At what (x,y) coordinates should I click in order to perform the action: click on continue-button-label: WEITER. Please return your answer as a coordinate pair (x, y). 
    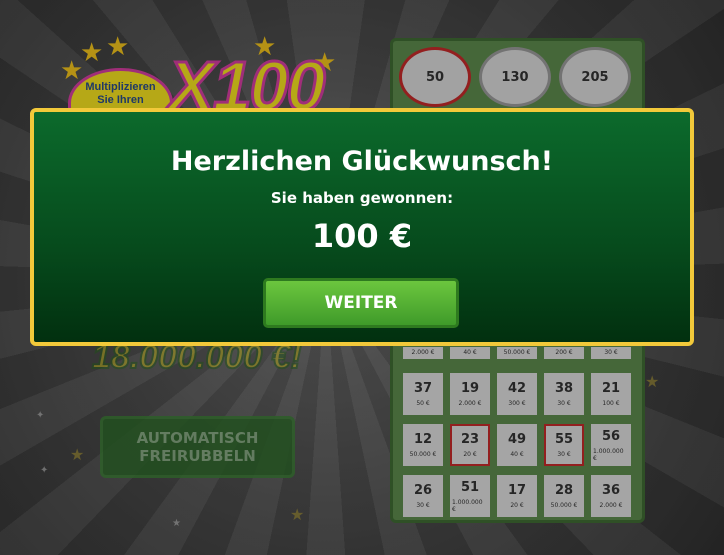
    Looking at the image, I should click on (361, 303).